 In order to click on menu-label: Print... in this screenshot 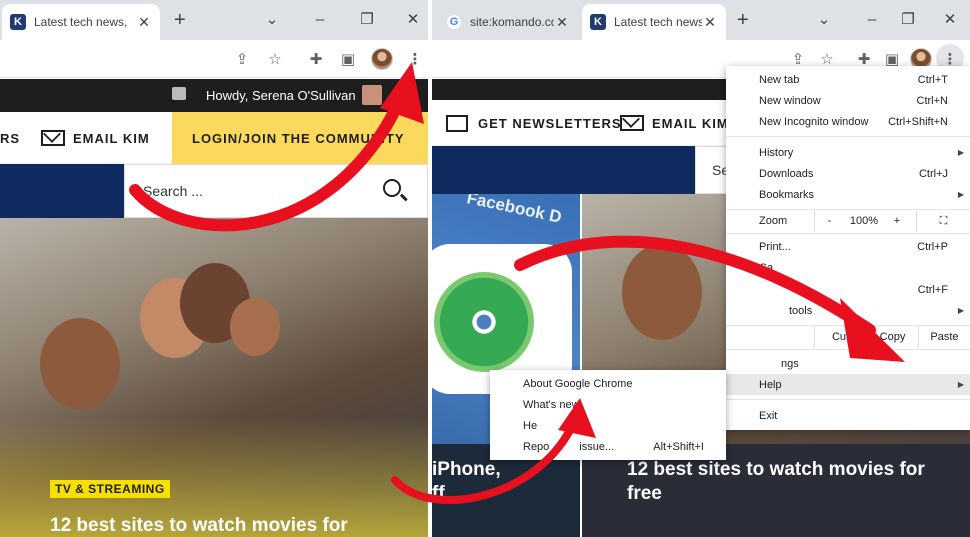, I will do `click(775, 246)`.